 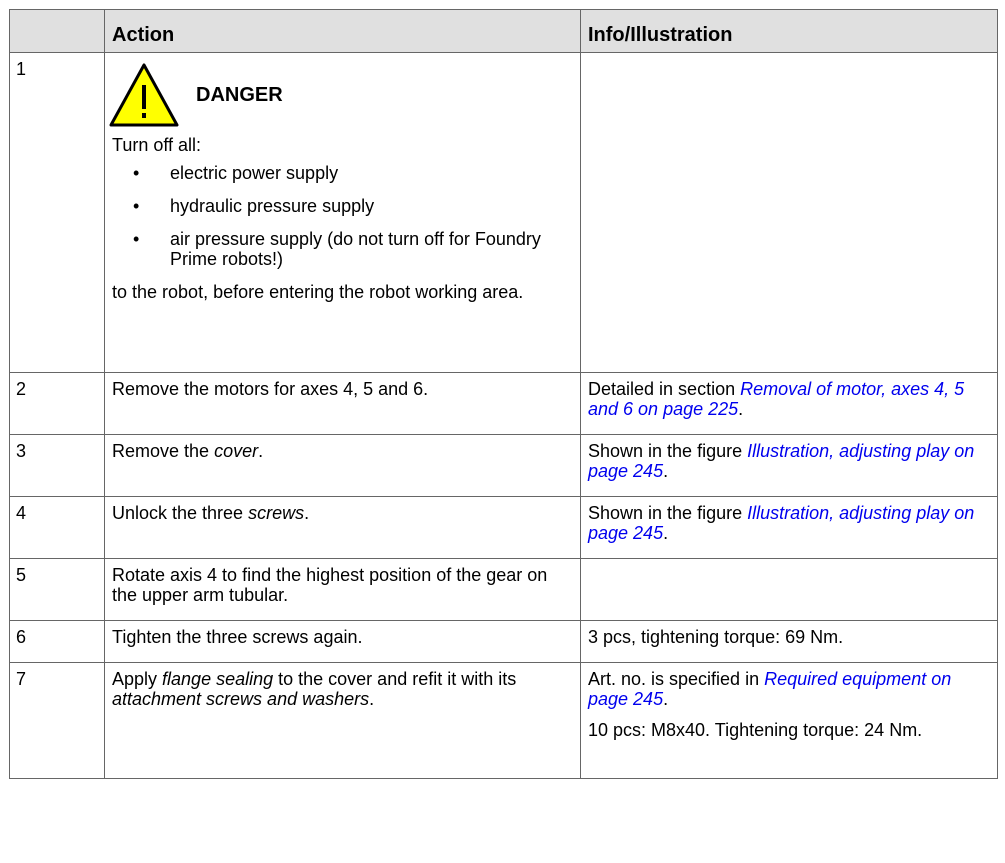 I want to click on warning-icon, so click(x=144, y=95).